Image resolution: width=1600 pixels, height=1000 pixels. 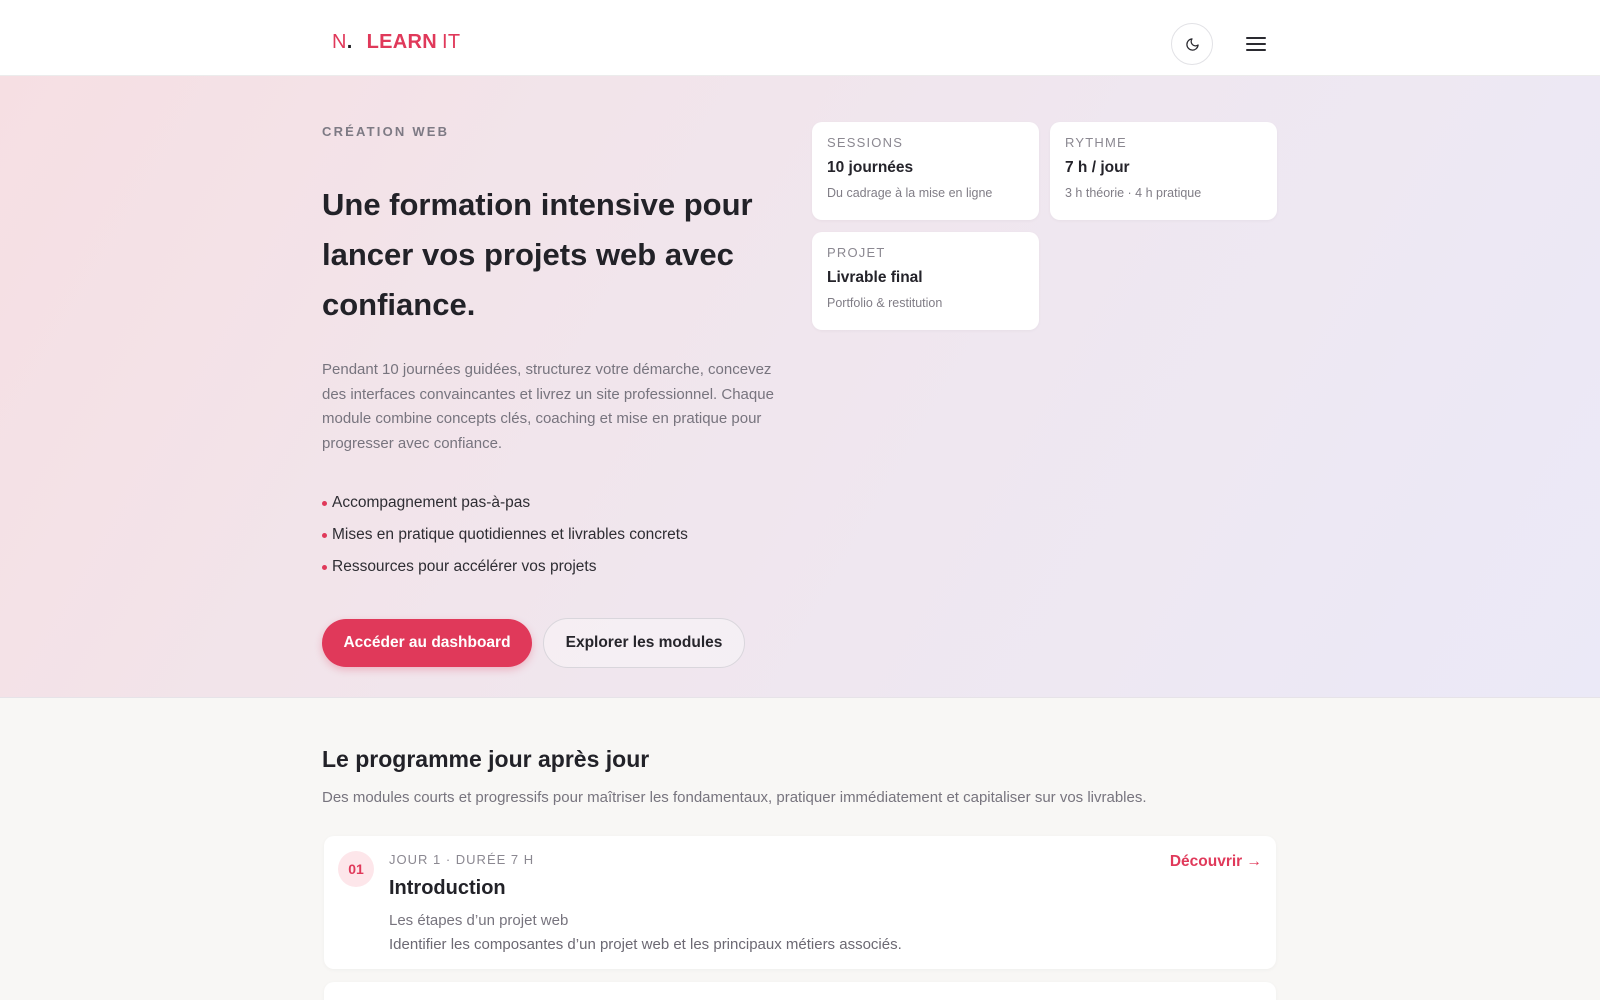 I want to click on module-subtitle: Les étapes d’un projet web, so click(x=479, y=920).